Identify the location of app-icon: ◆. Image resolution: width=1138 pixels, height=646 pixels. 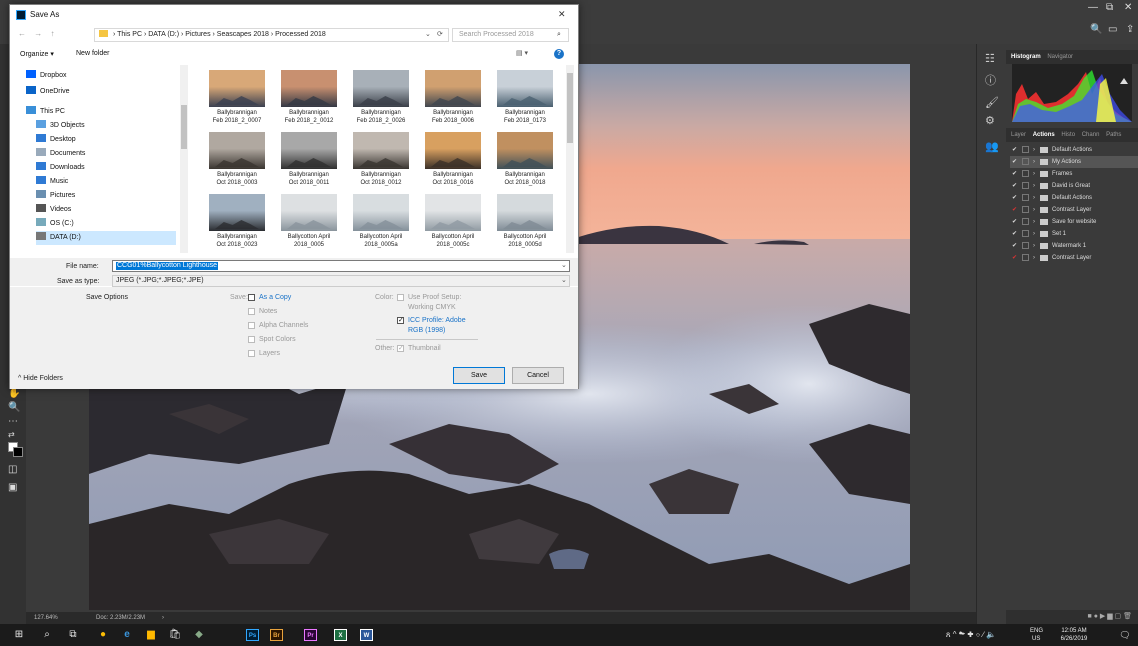
(199, 635).